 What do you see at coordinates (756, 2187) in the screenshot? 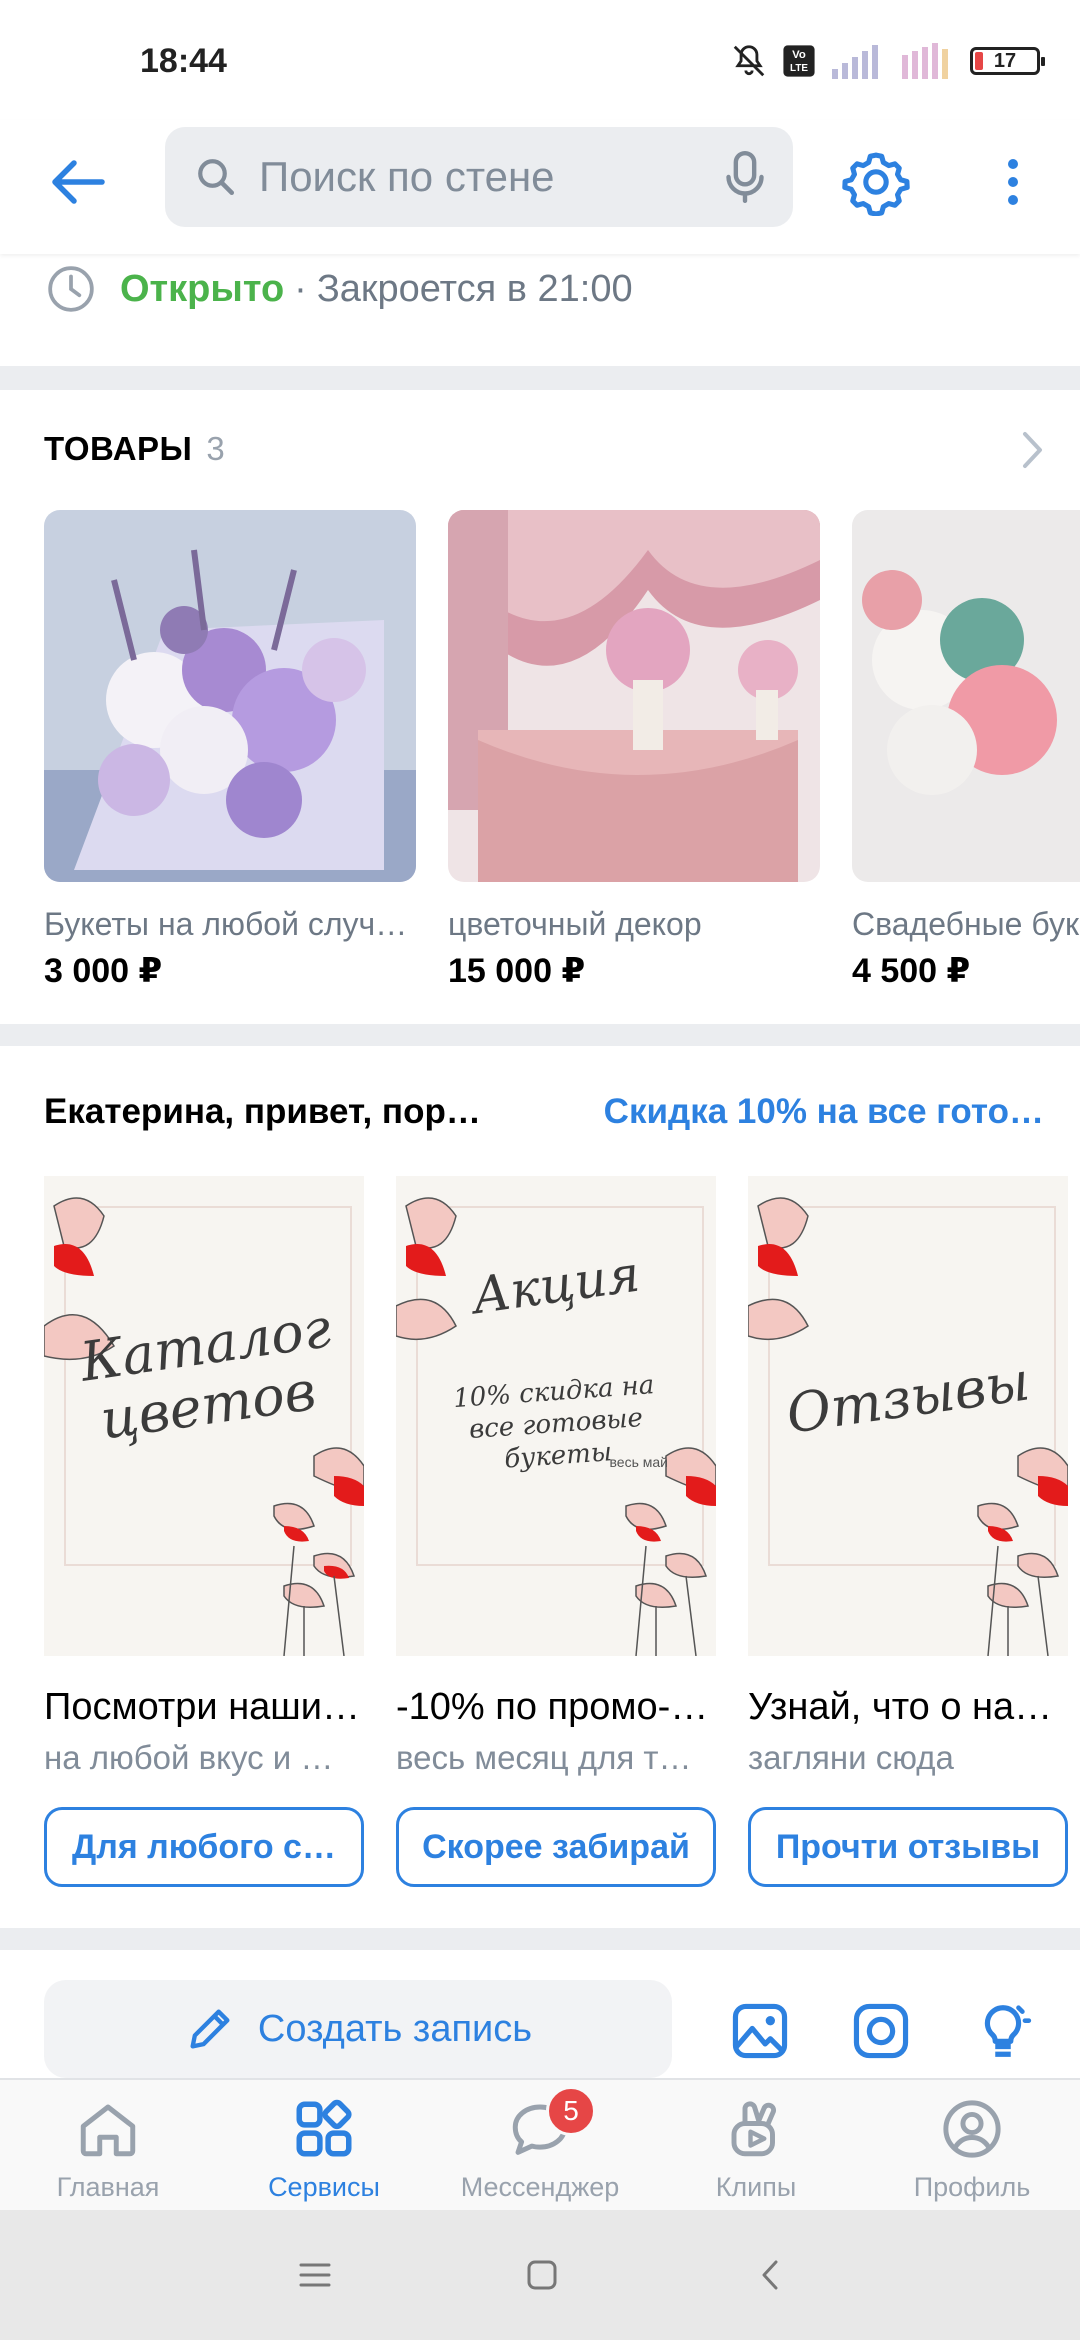
I see `tab-clips-label: Клипы` at bounding box center [756, 2187].